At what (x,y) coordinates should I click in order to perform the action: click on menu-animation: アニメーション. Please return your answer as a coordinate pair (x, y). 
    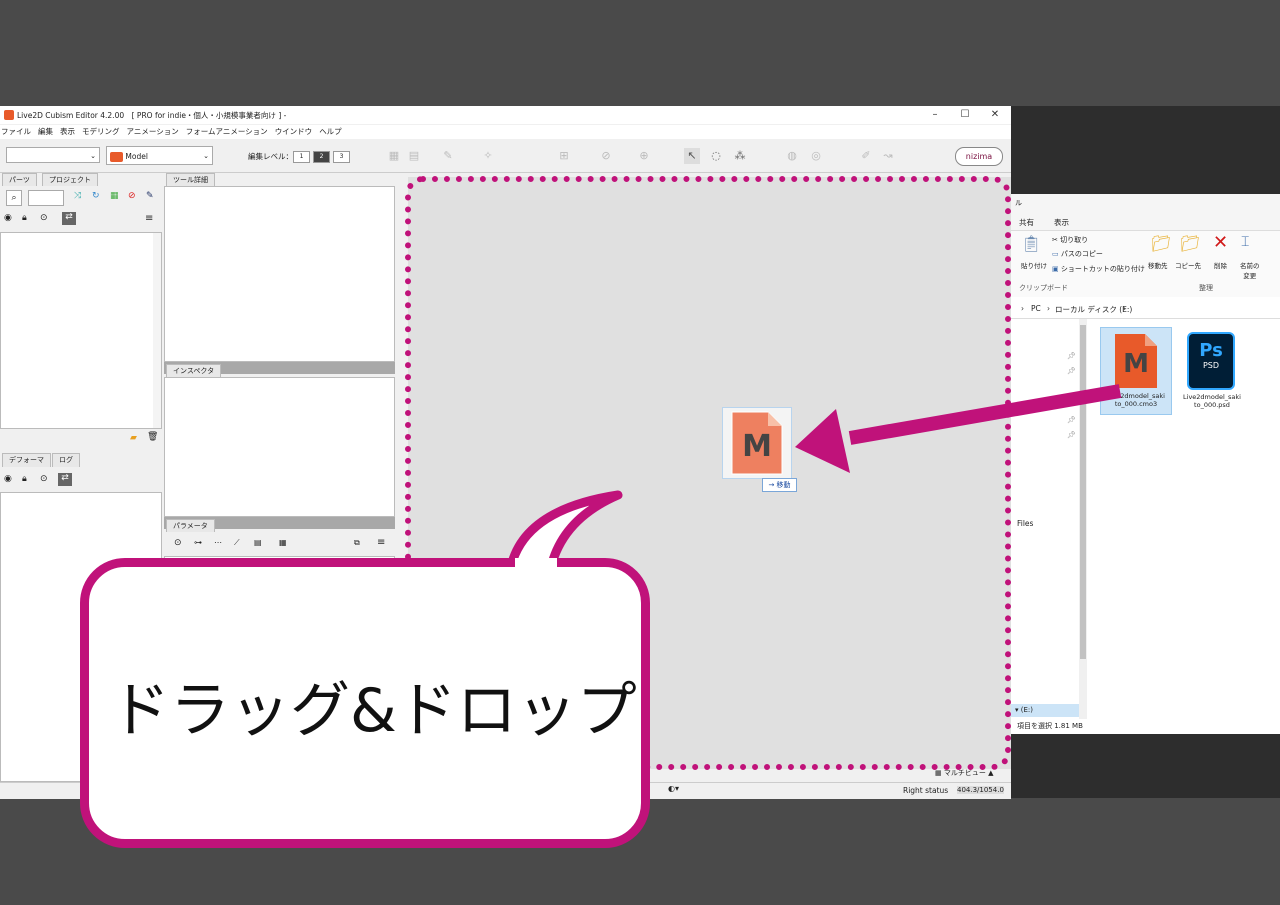
    Looking at the image, I should click on (153, 131).